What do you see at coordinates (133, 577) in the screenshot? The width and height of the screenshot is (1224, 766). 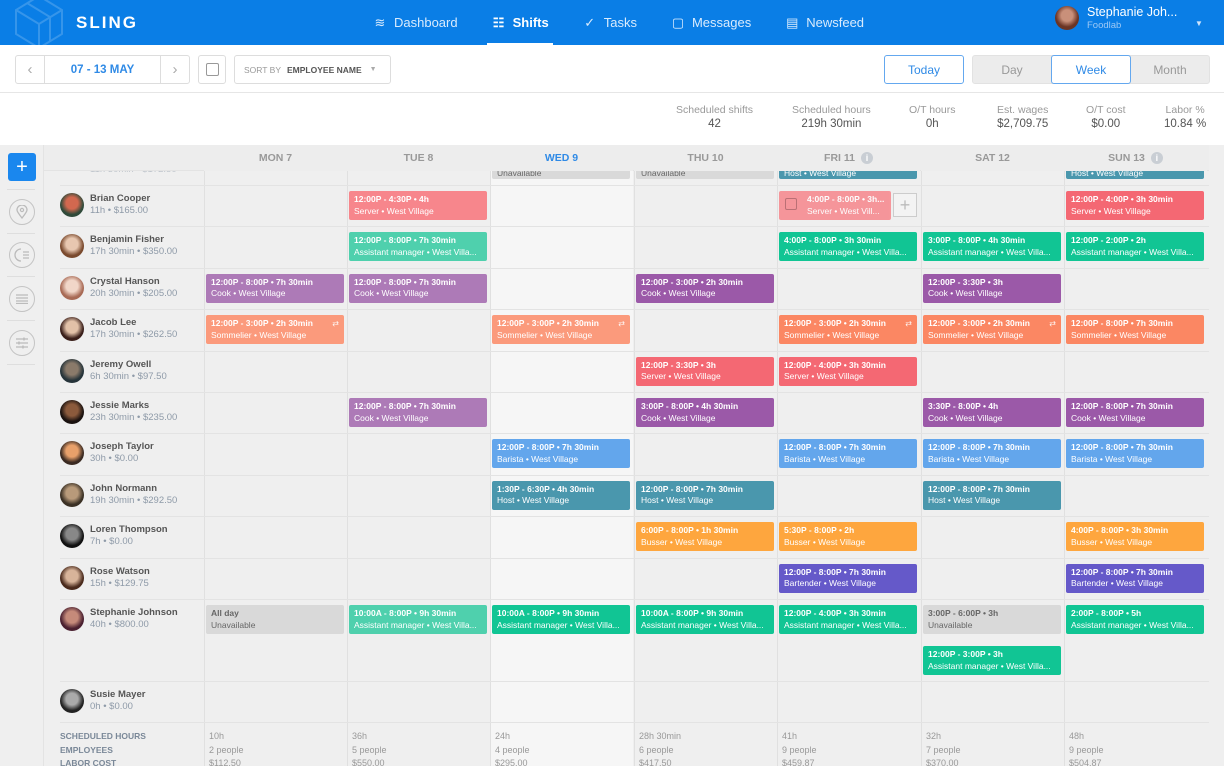 I see `employee-row-header: Rose Watson 15h • $129.75` at bounding box center [133, 577].